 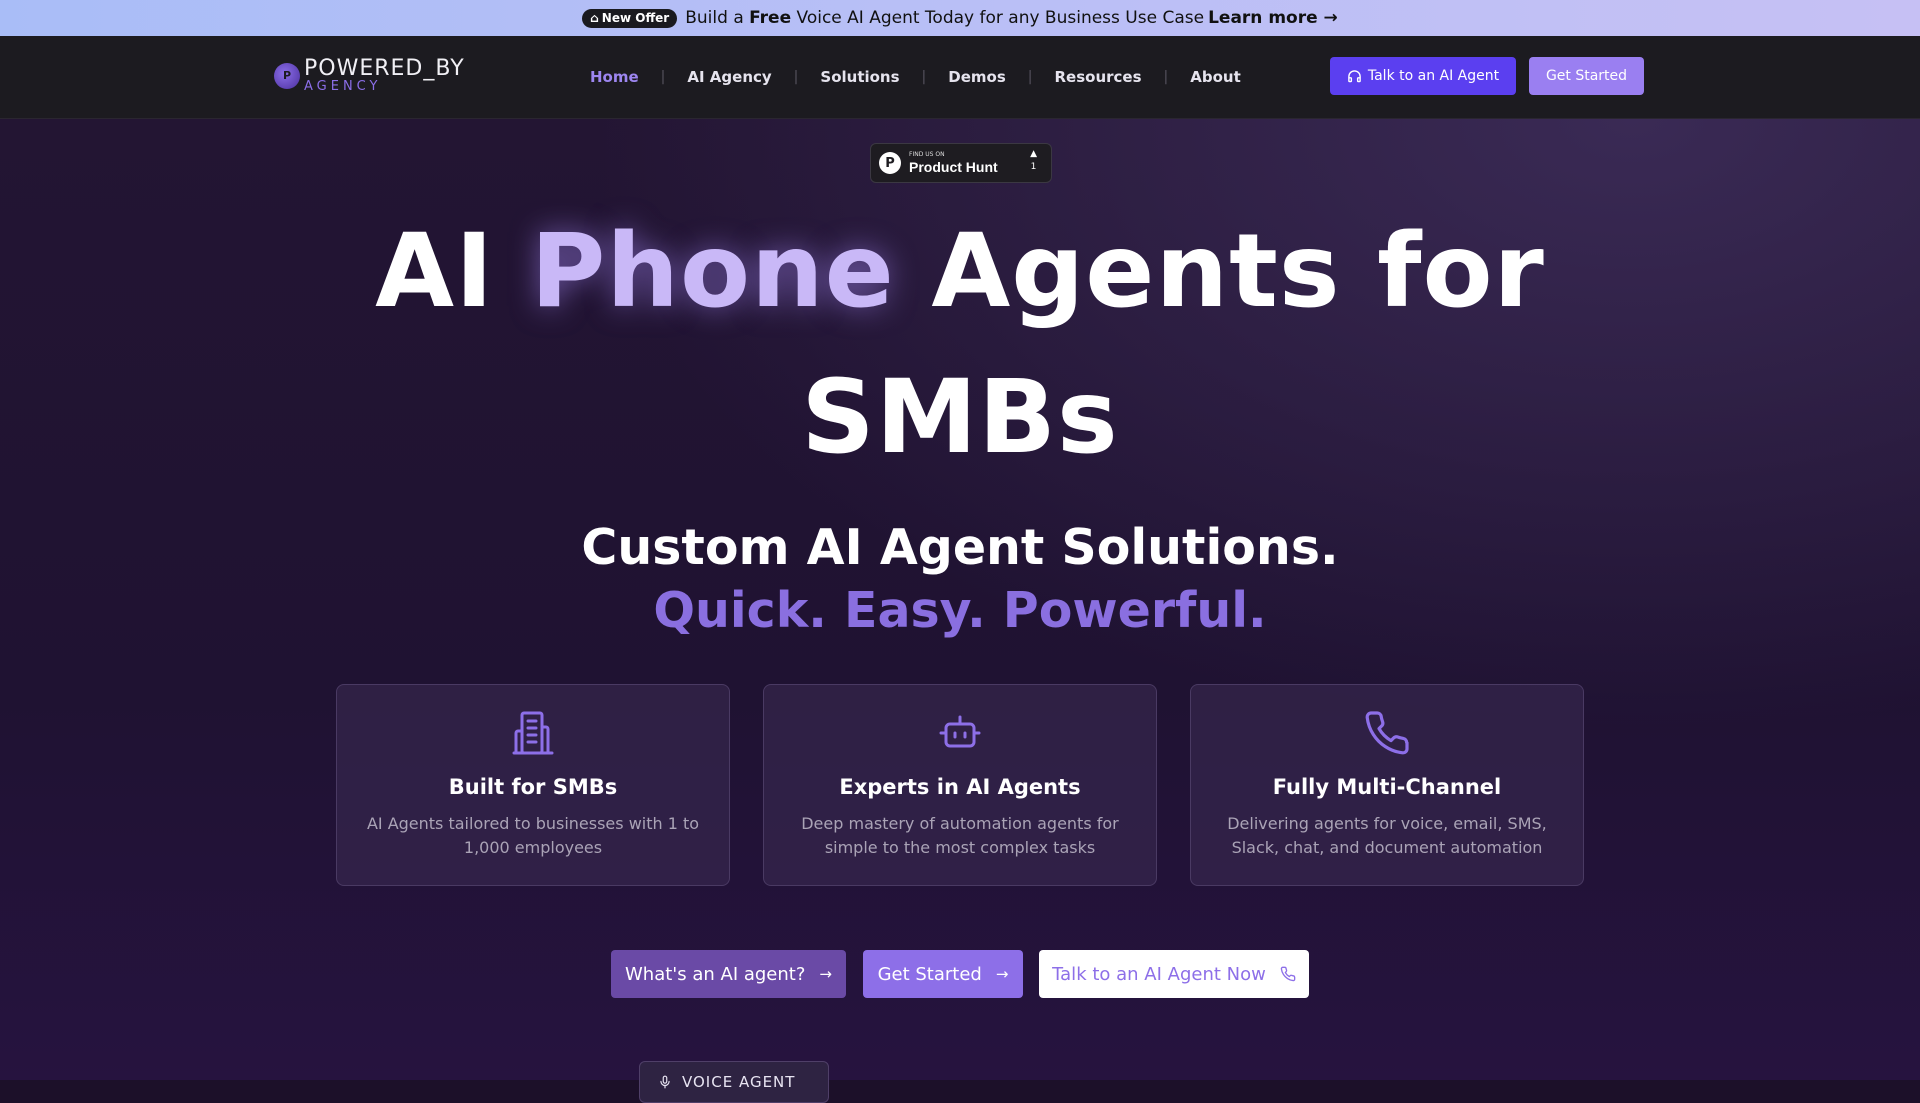 What do you see at coordinates (859, 77) in the screenshot?
I see `nav-solutions: Solutions` at bounding box center [859, 77].